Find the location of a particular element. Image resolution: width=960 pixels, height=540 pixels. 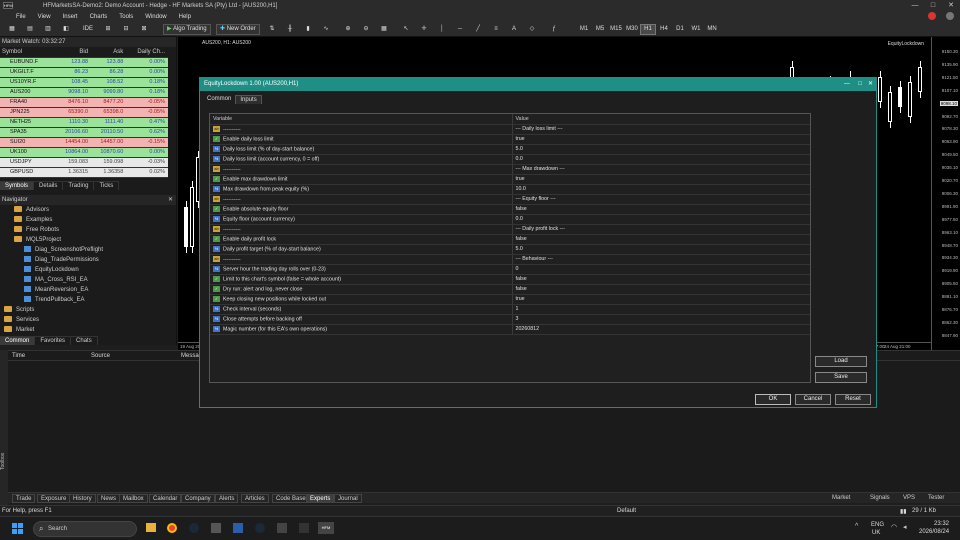

metatrader-taskbar-icon: HFM is located at coordinates (326, 528).